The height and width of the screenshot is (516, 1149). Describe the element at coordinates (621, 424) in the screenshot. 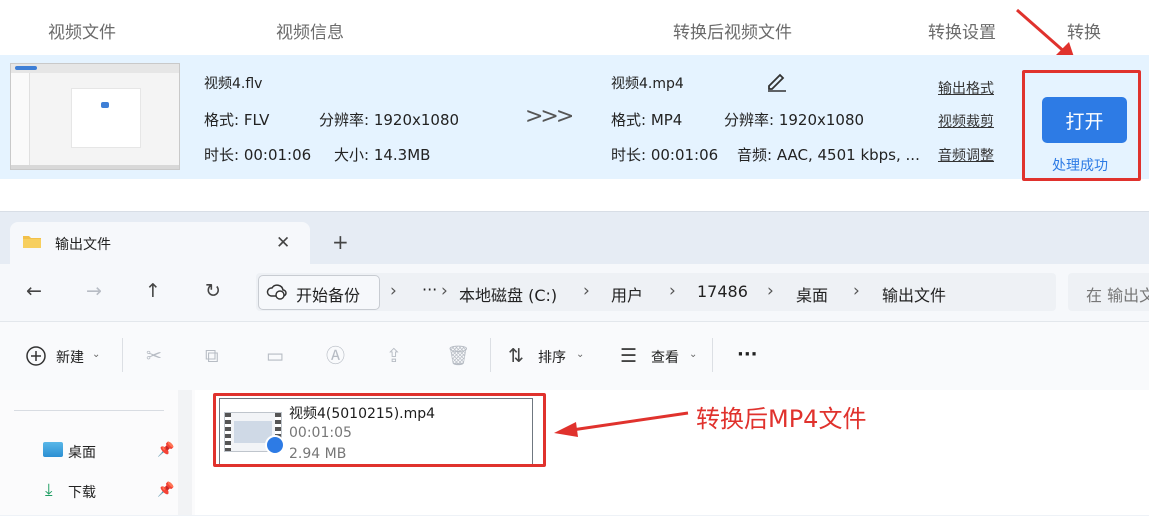

I see `annotation-arrow-file` at that location.